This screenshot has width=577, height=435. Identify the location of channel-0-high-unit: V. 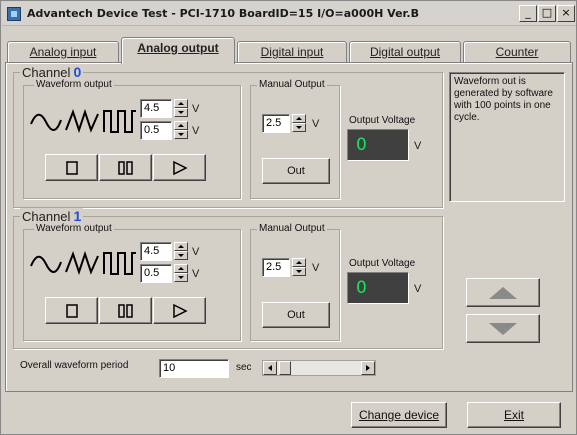
(196, 109).